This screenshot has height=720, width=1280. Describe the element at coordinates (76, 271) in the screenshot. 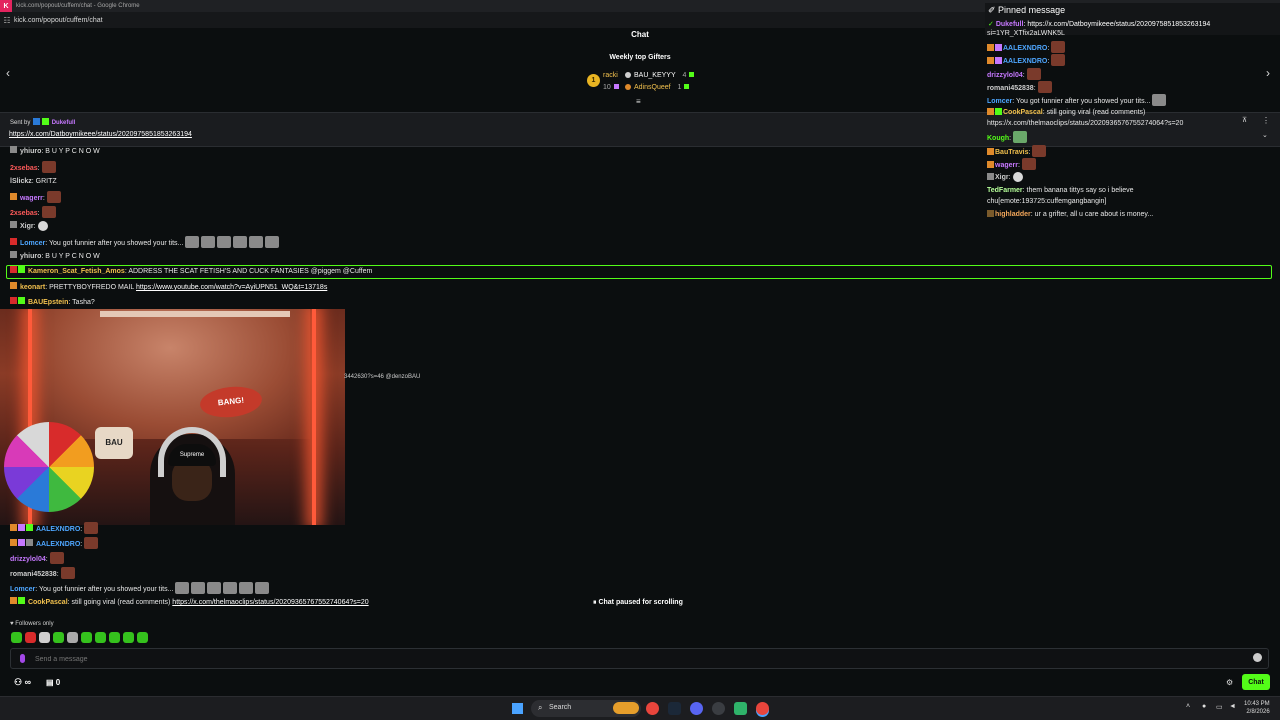

I see `chat-username: Kameron_Scat_Fetish_Amos` at that location.